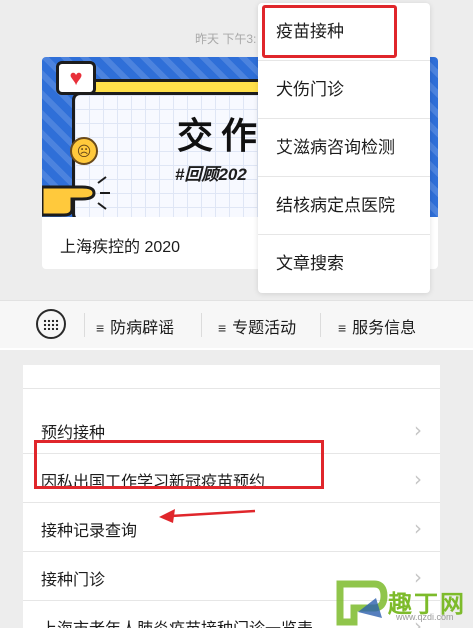 This screenshot has width=473, height=628. What do you see at coordinates (142, 328) in the screenshot?
I see `tab-label: 防病辟谣` at bounding box center [142, 328].